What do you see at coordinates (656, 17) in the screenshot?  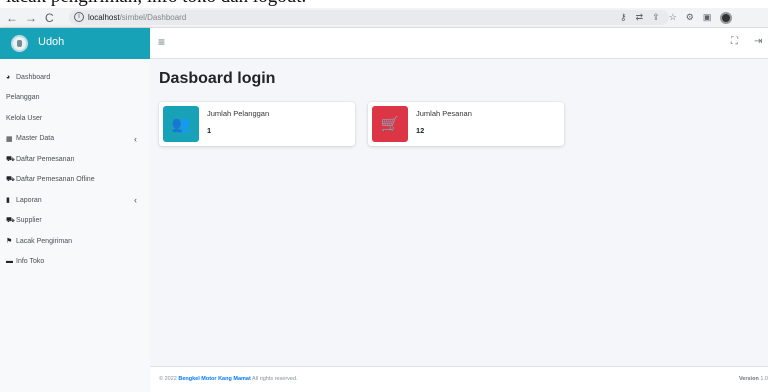 I see `share-icon: ⇪` at bounding box center [656, 17].